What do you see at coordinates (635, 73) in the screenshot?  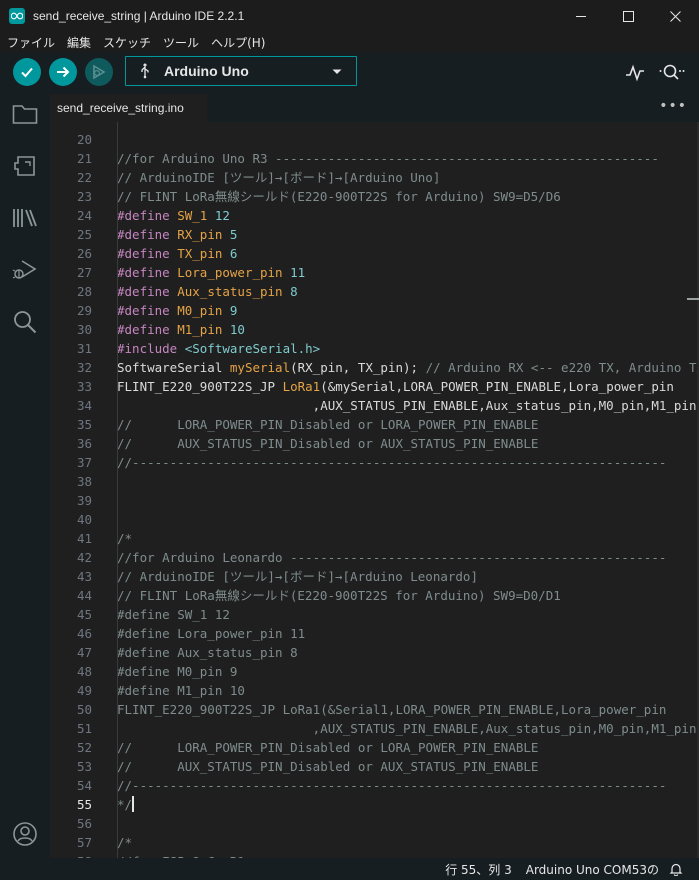 I see `serial-plotter-button` at bounding box center [635, 73].